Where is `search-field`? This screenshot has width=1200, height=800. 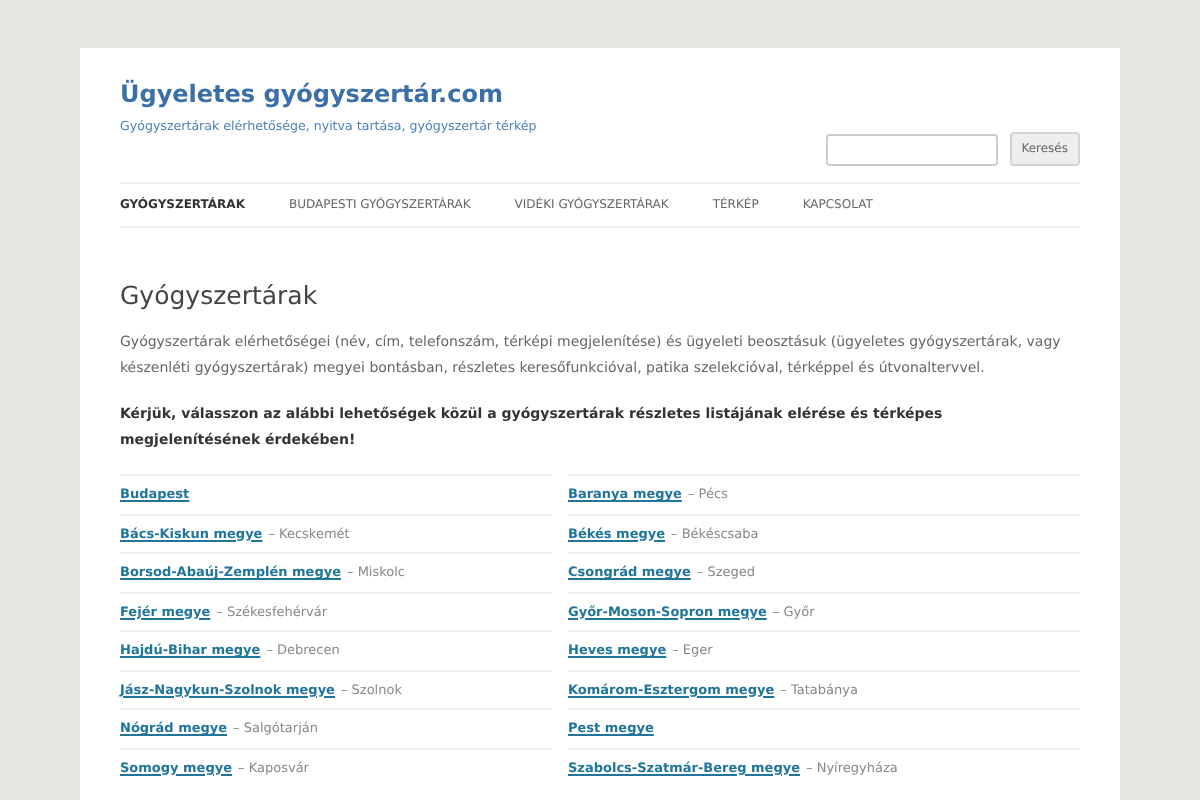
search-field is located at coordinates (911, 149).